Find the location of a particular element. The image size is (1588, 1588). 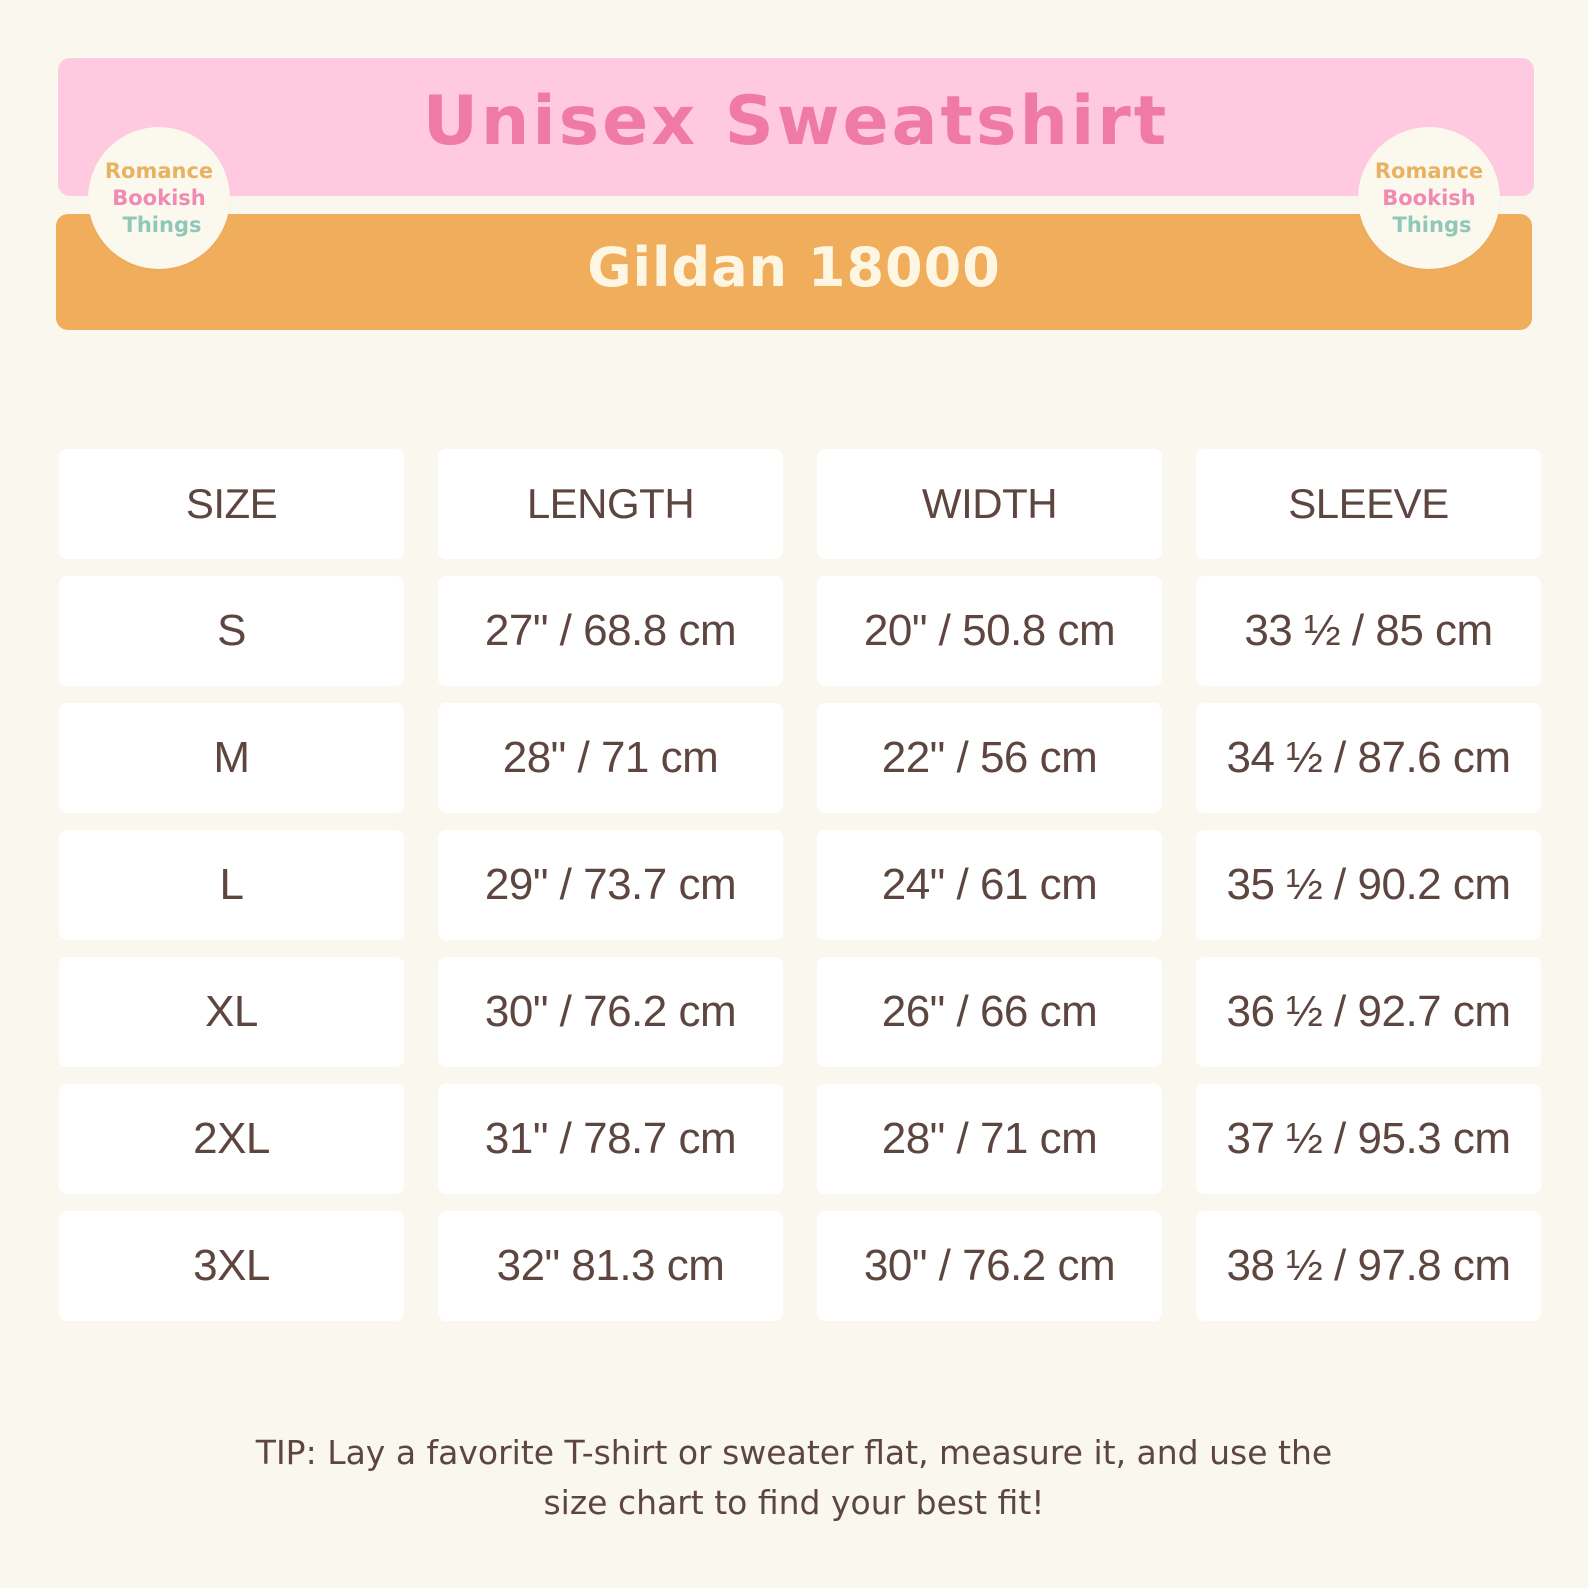

row-m-length: 28" / 71 cm is located at coordinates (610, 758).